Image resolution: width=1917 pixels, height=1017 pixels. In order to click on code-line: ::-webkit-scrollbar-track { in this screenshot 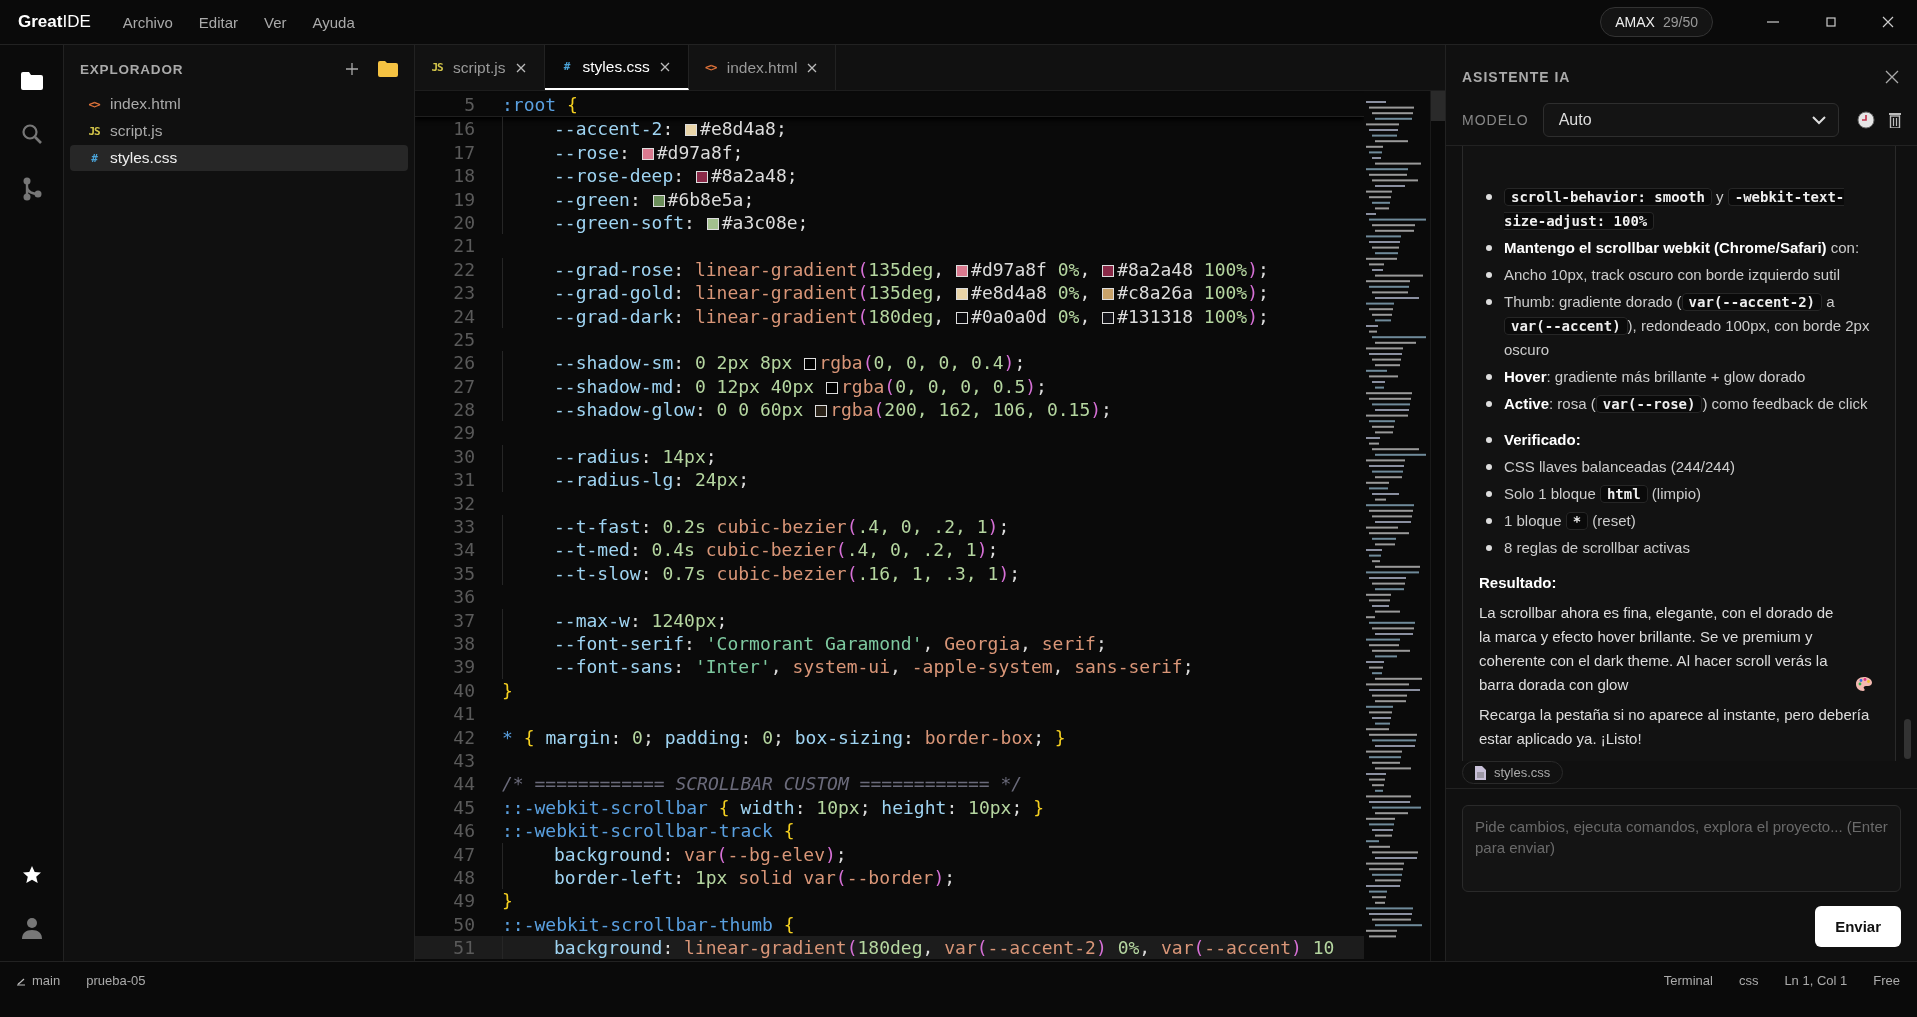, I will do `click(648, 831)`.